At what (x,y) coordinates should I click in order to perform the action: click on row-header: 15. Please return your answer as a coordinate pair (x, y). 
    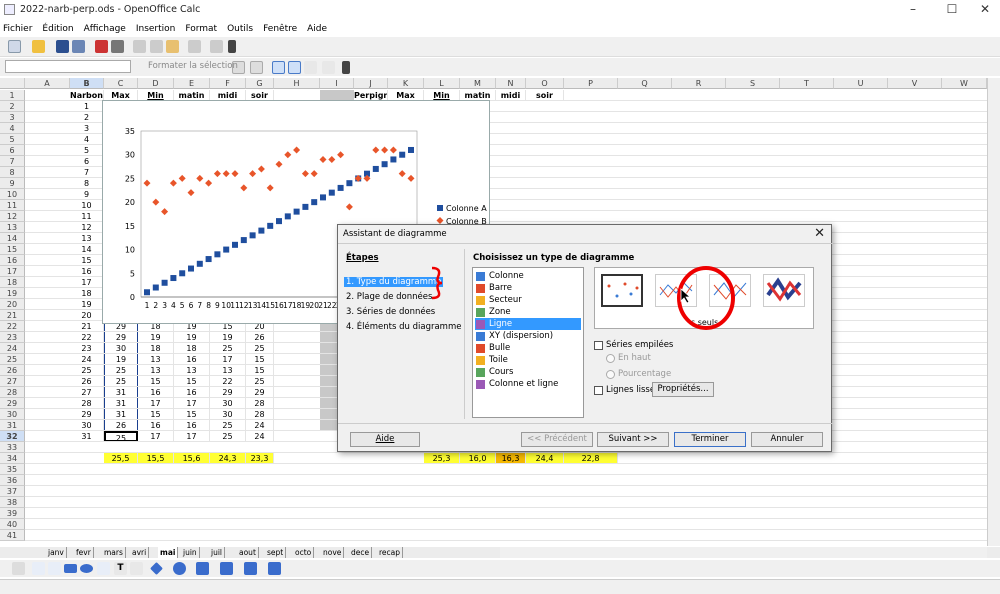
    Looking at the image, I should click on (12, 249).